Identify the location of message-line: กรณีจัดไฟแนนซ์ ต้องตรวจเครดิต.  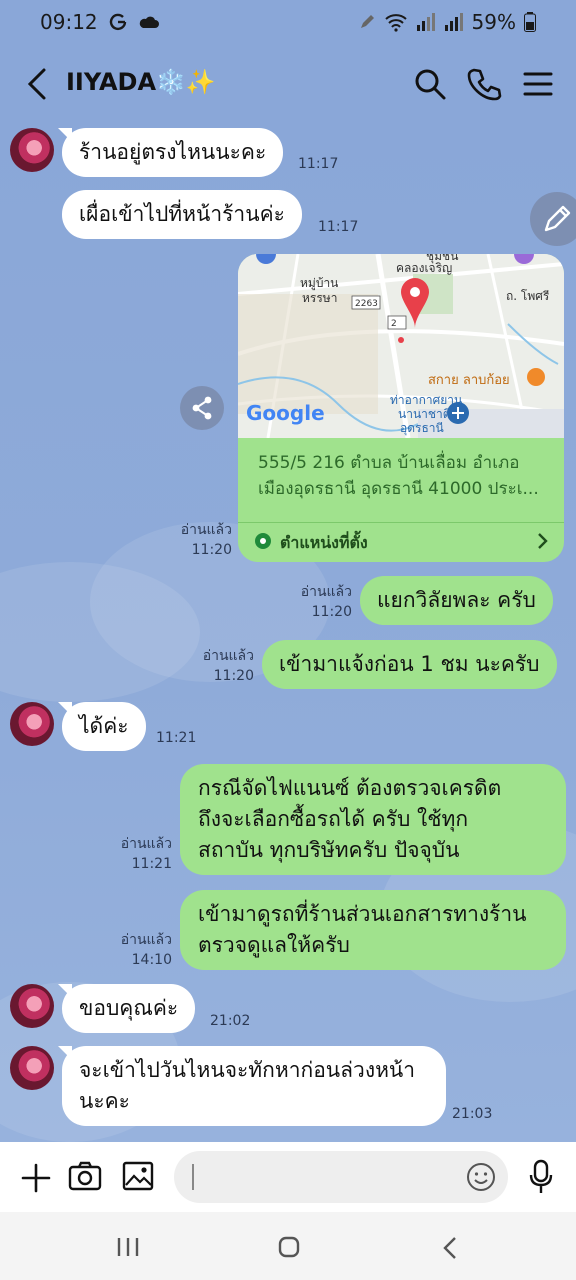
(350, 788).